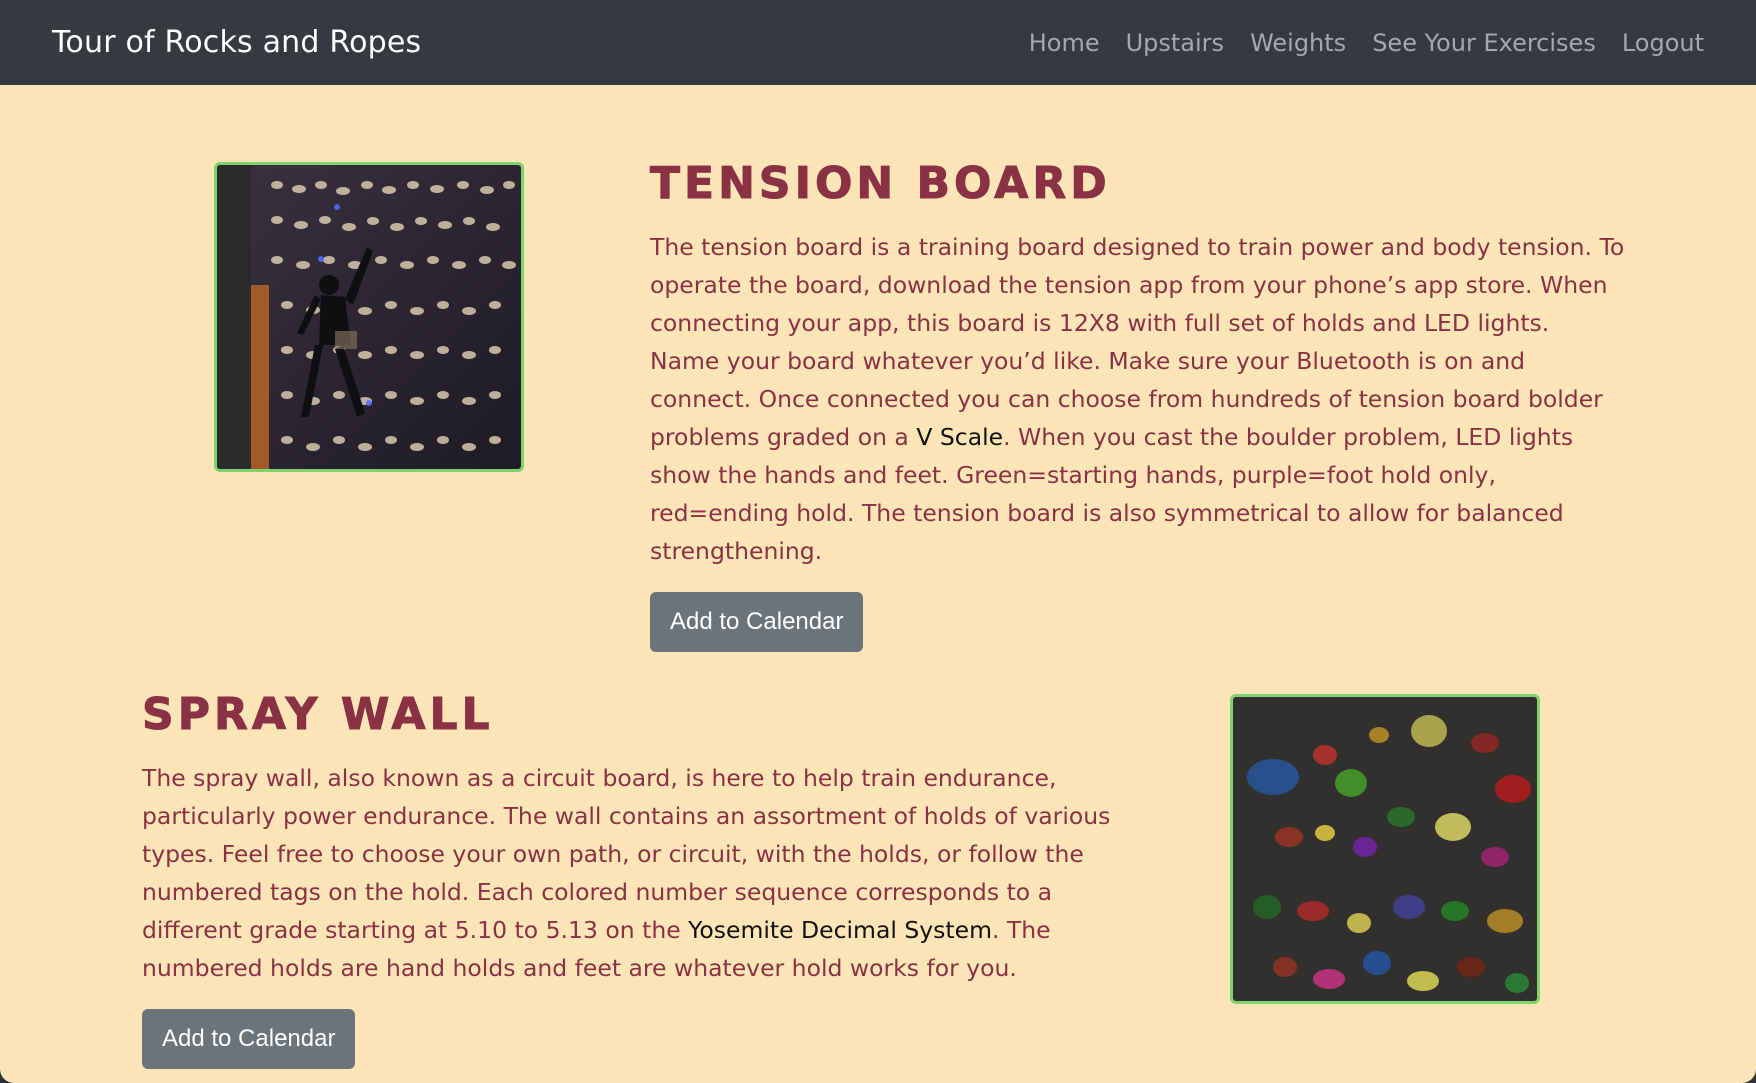  Describe the element at coordinates (1298, 43) in the screenshot. I see `nav-link-weights: Weights` at that location.